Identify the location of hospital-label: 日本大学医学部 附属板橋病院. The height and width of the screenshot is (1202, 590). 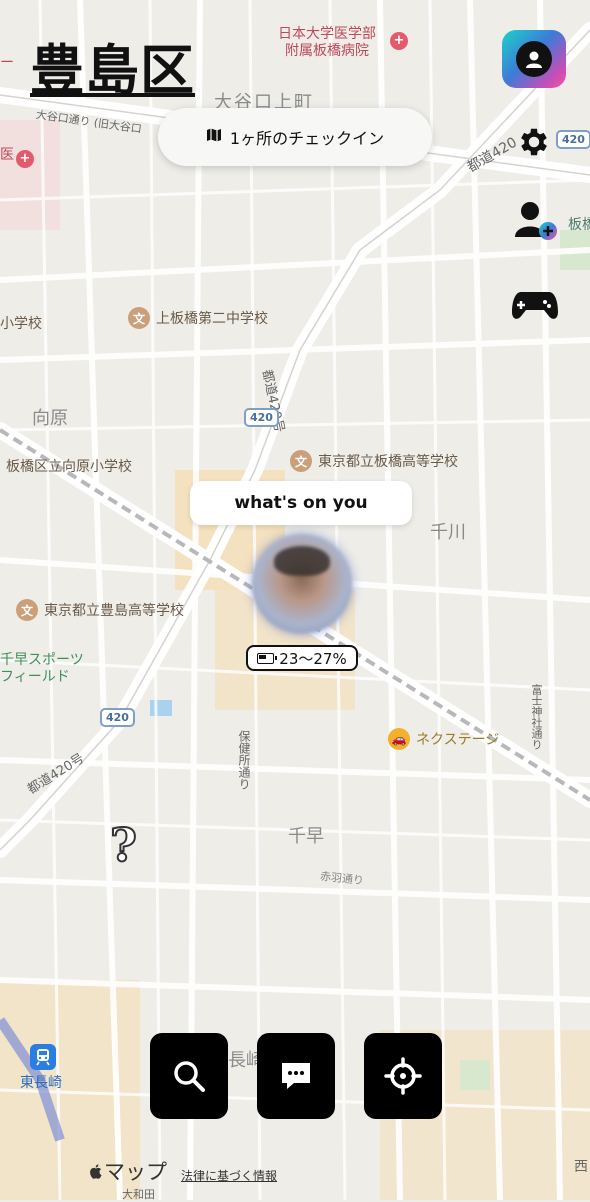
(327, 43).